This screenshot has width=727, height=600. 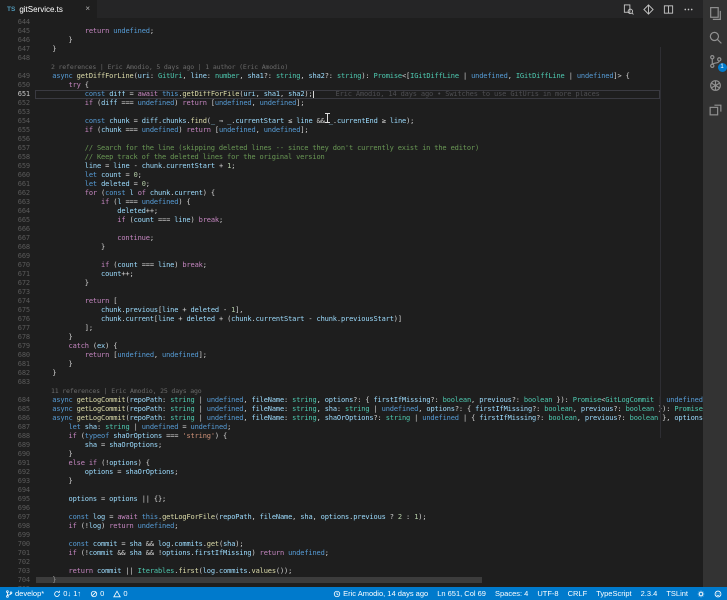 What do you see at coordinates (23, 193) in the screenshot?
I see `line-number: 662` at bounding box center [23, 193].